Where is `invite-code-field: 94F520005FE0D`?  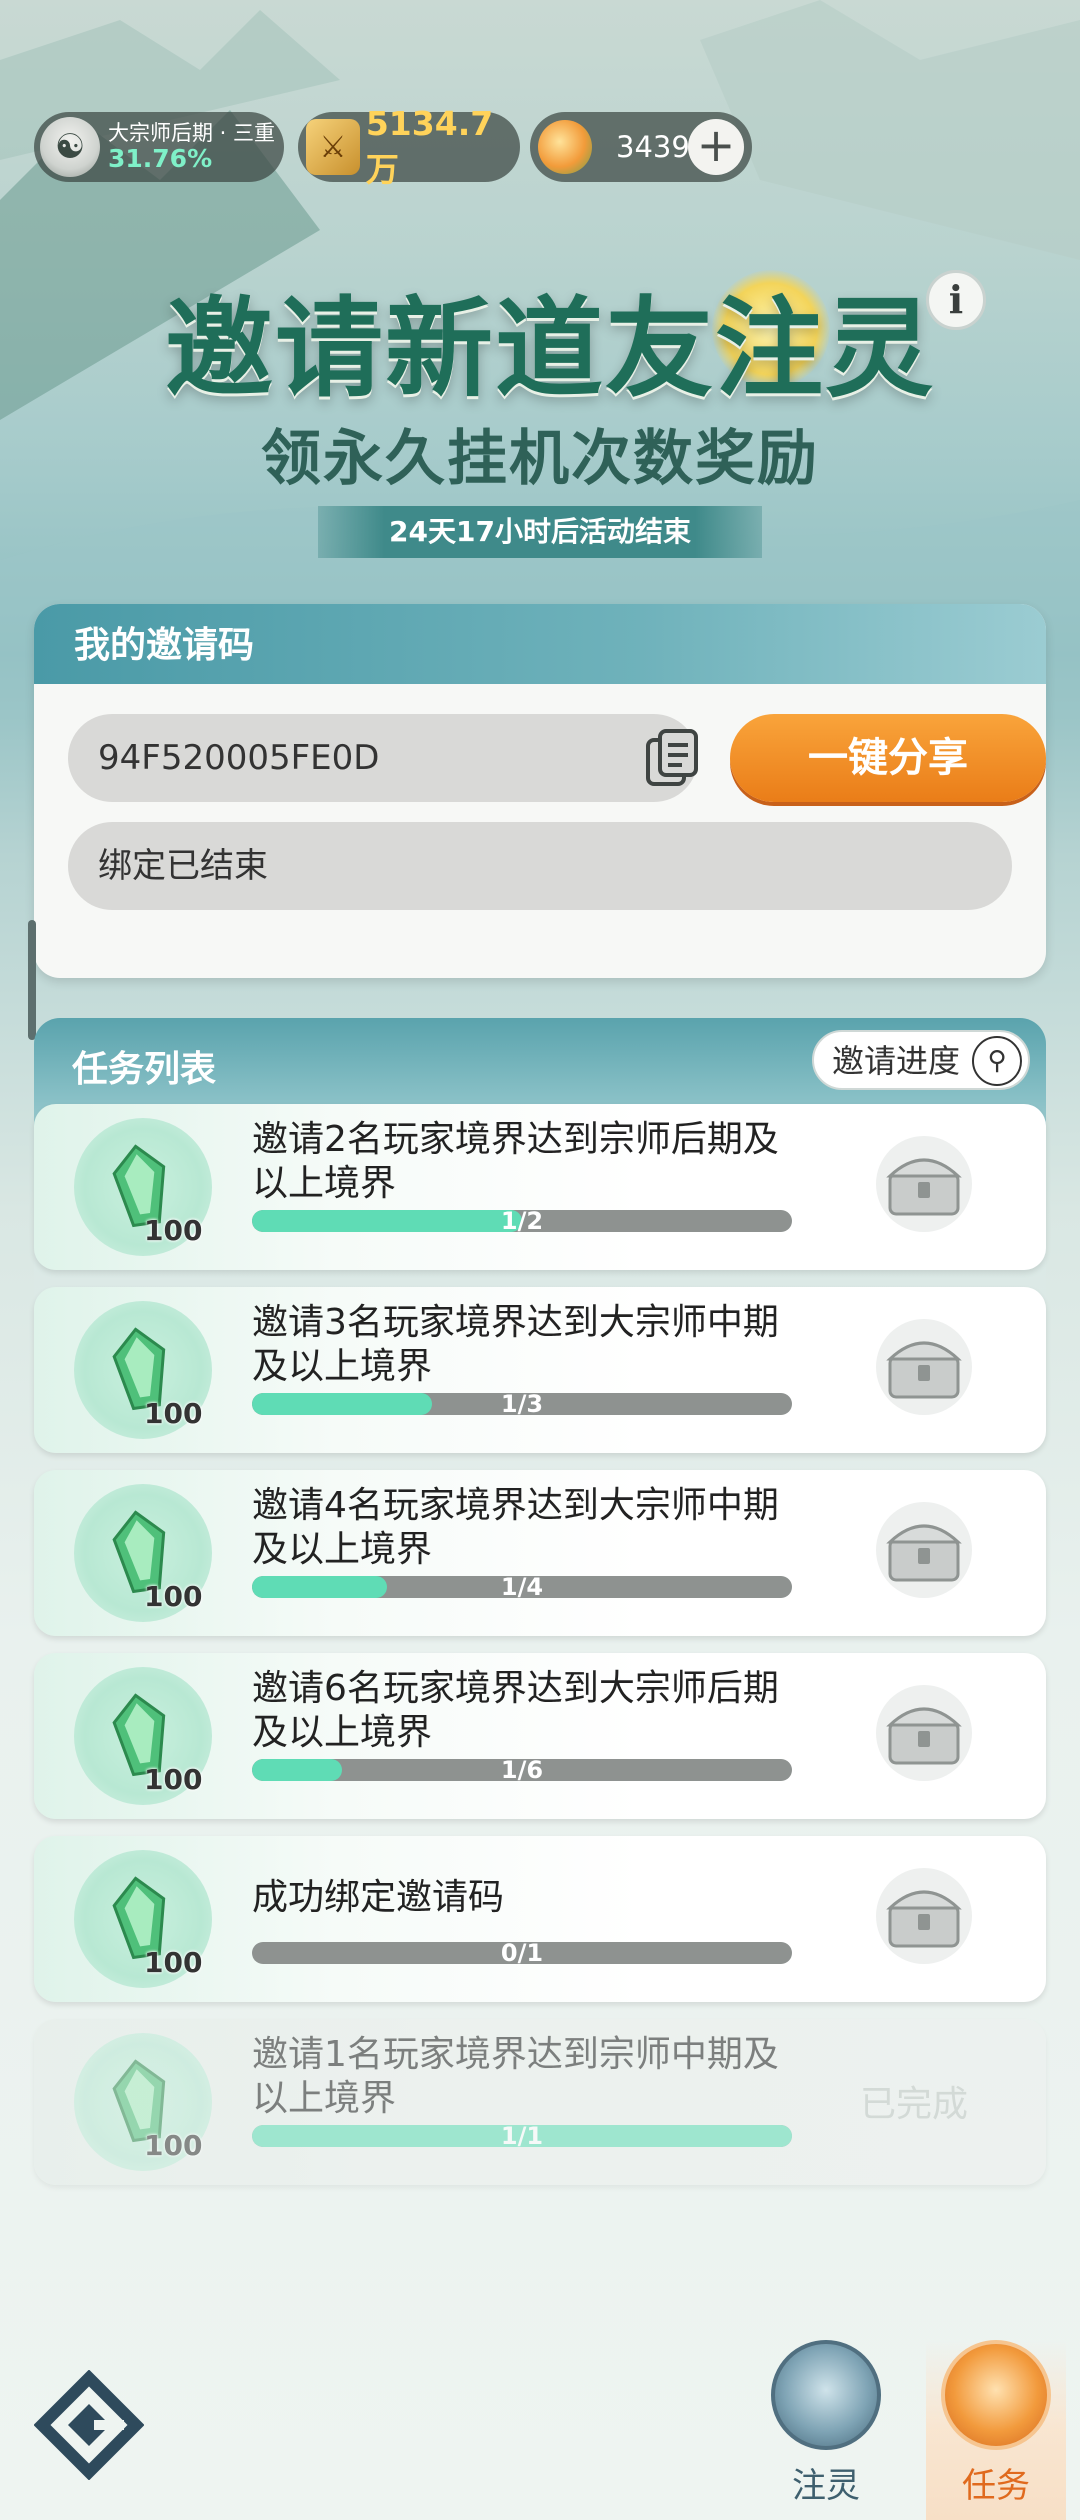
invite-code-field: 94F520005FE0D is located at coordinates (383, 758).